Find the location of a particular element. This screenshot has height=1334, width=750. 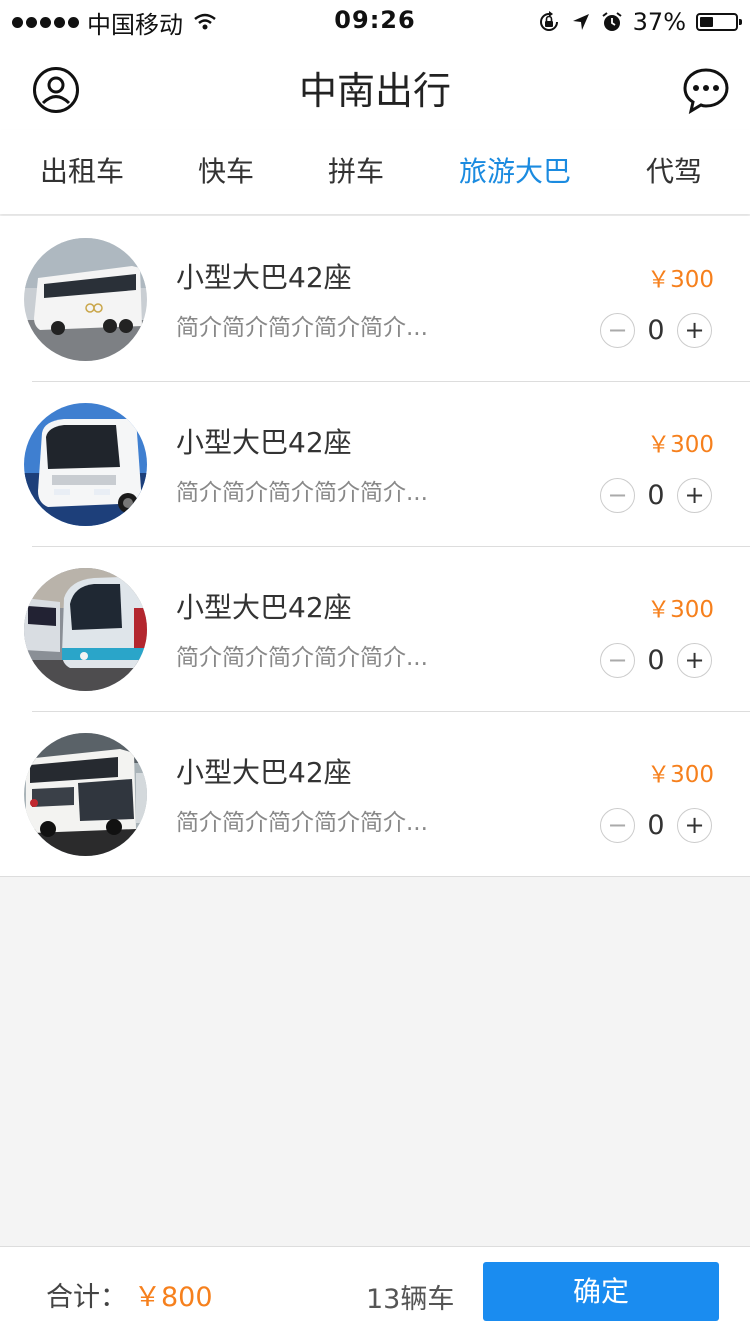

category-tabs: 出租车 快车 拼车 旅游大巴 代驾 is located at coordinates (375, 172).